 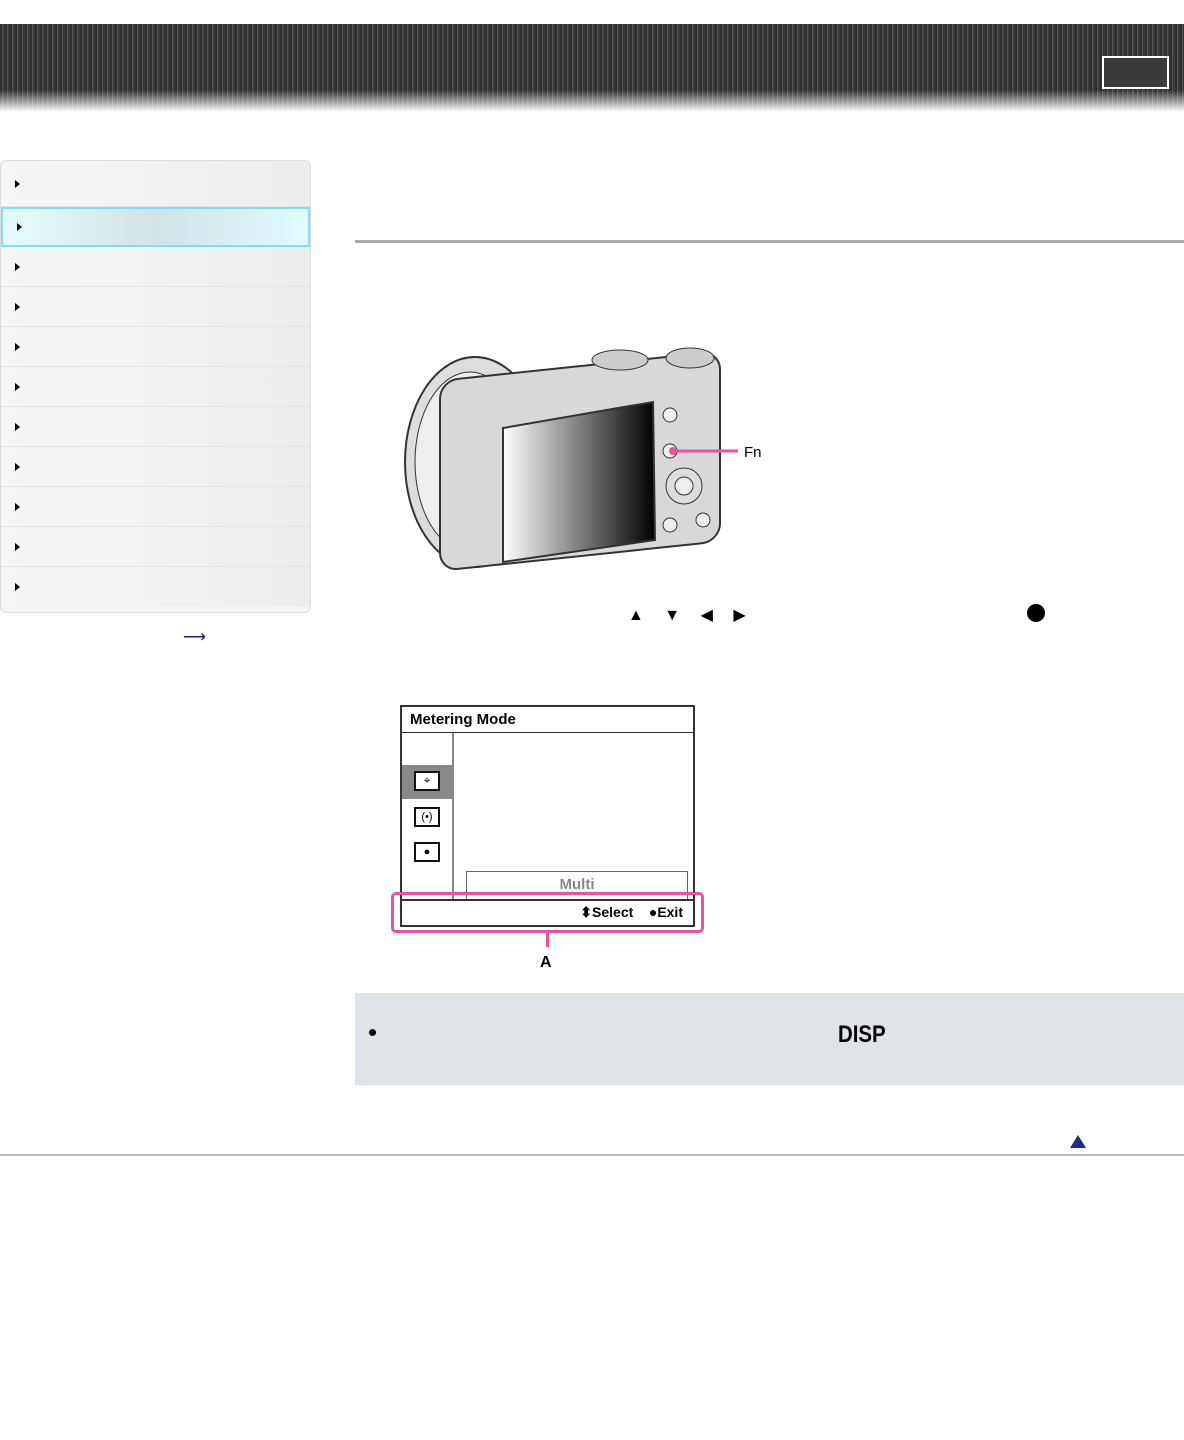 What do you see at coordinates (862, 1034) in the screenshot?
I see `disp-button-label: DISP` at bounding box center [862, 1034].